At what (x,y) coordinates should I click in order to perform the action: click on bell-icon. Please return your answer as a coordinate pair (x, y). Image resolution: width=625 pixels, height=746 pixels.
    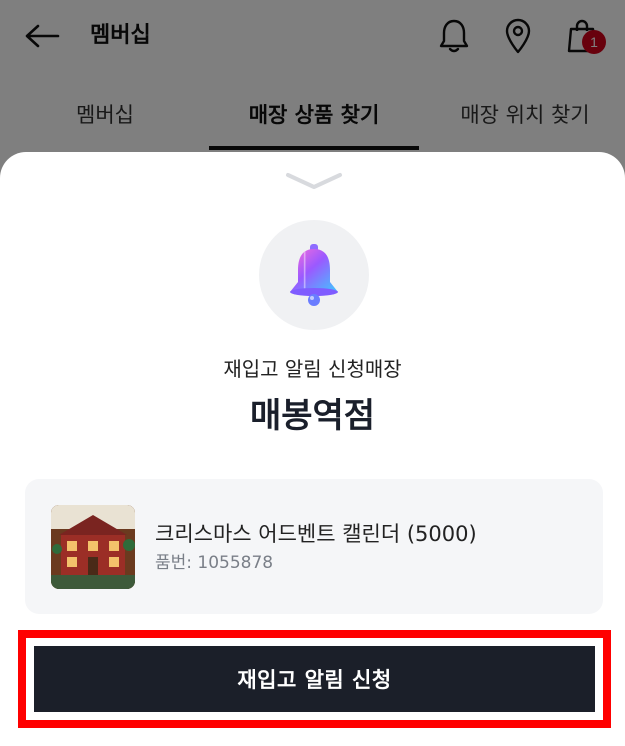
    Looking at the image, I should click on (314, 275).